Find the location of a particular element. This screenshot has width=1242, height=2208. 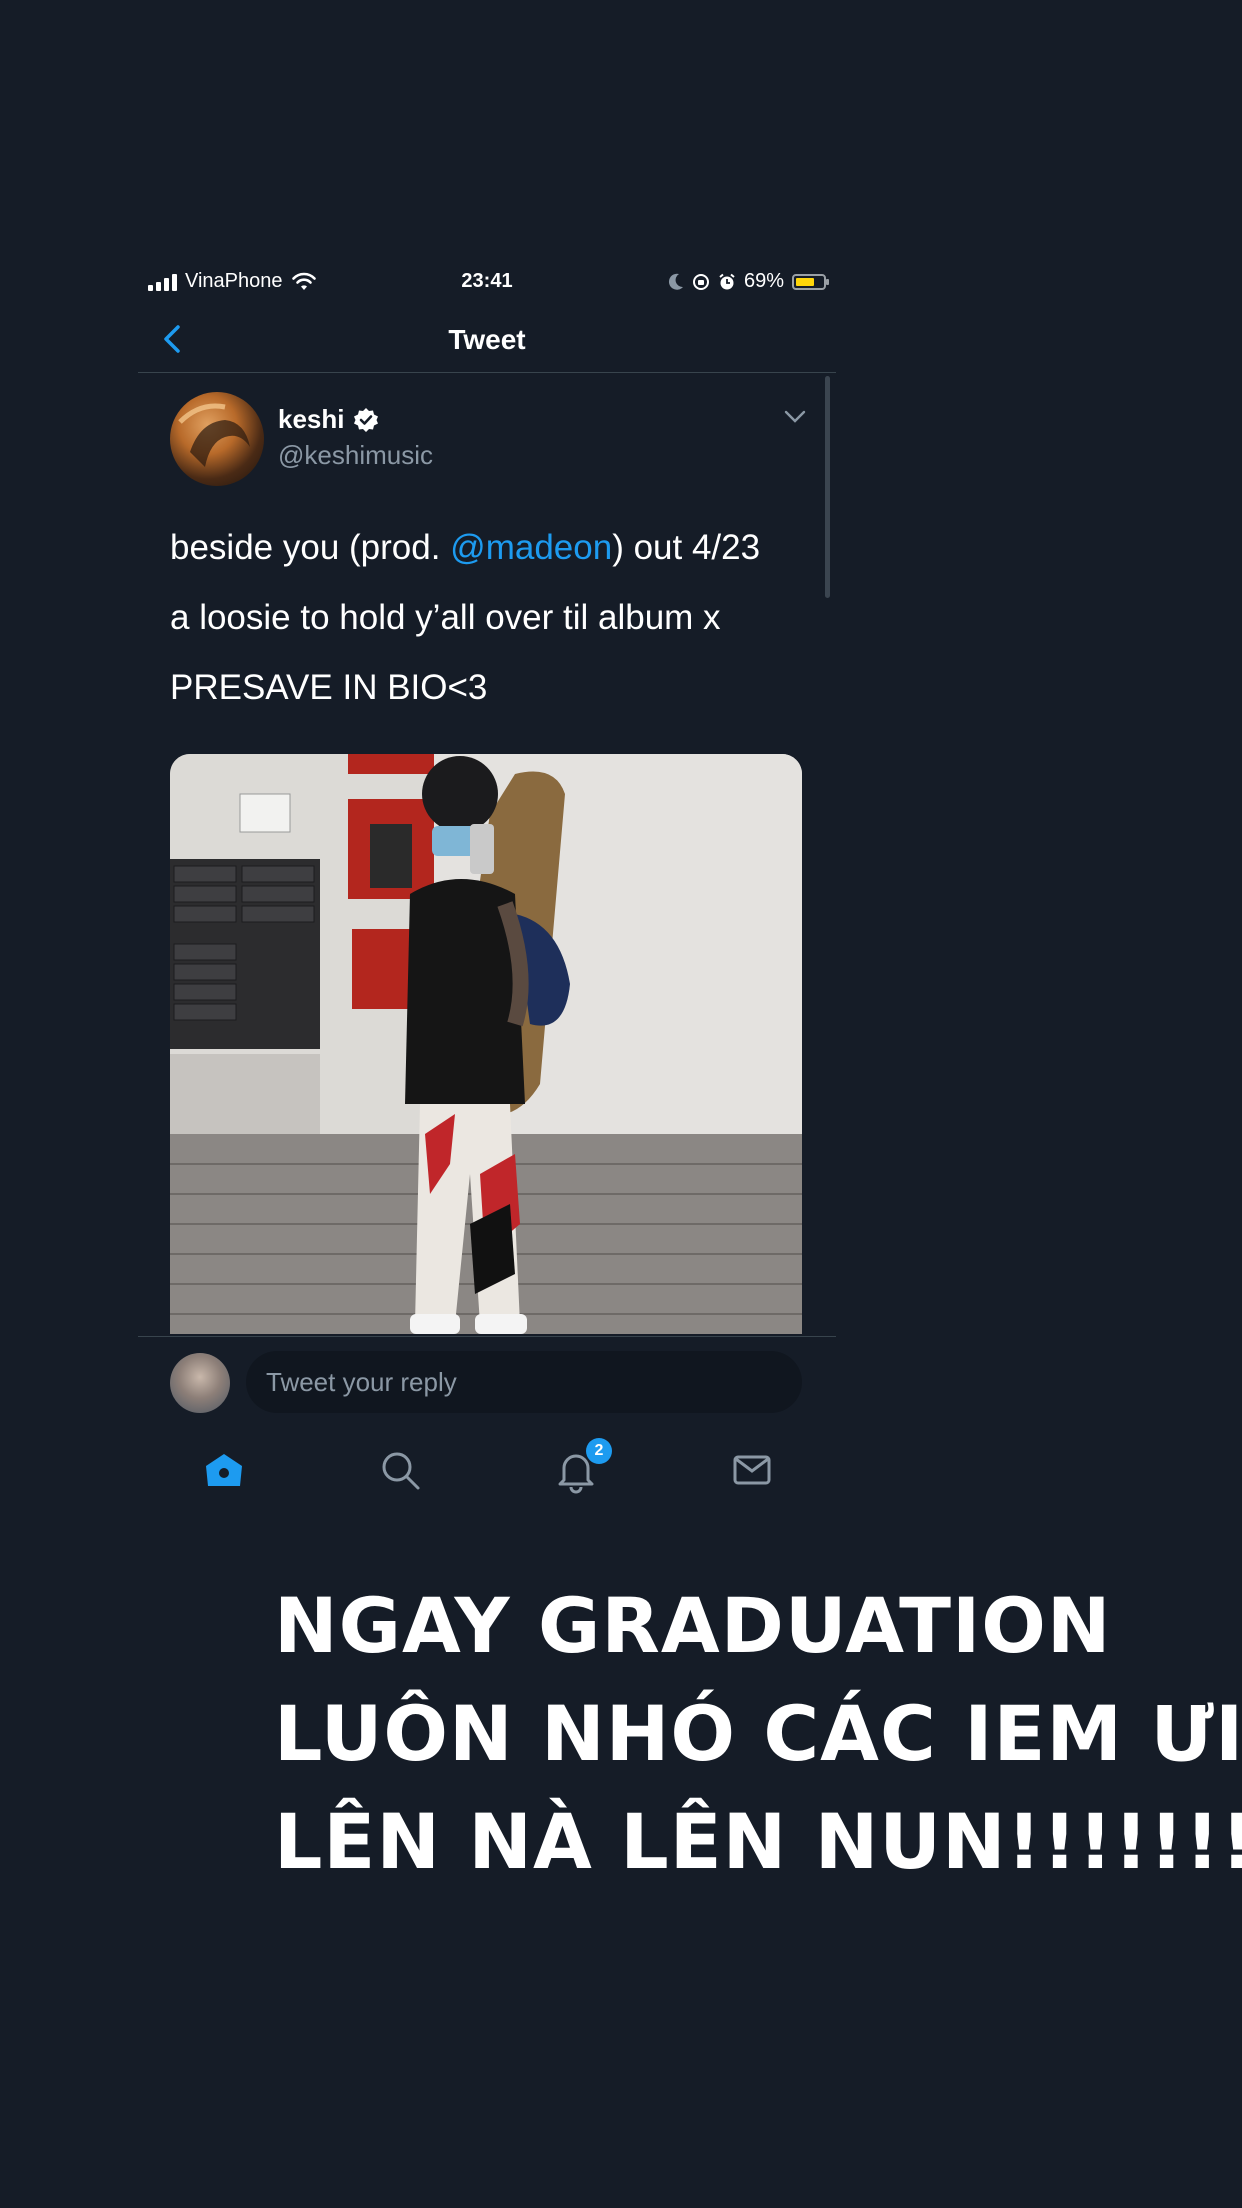

reply-bar: Tweet your reply is located at coordinates (487, 1381).